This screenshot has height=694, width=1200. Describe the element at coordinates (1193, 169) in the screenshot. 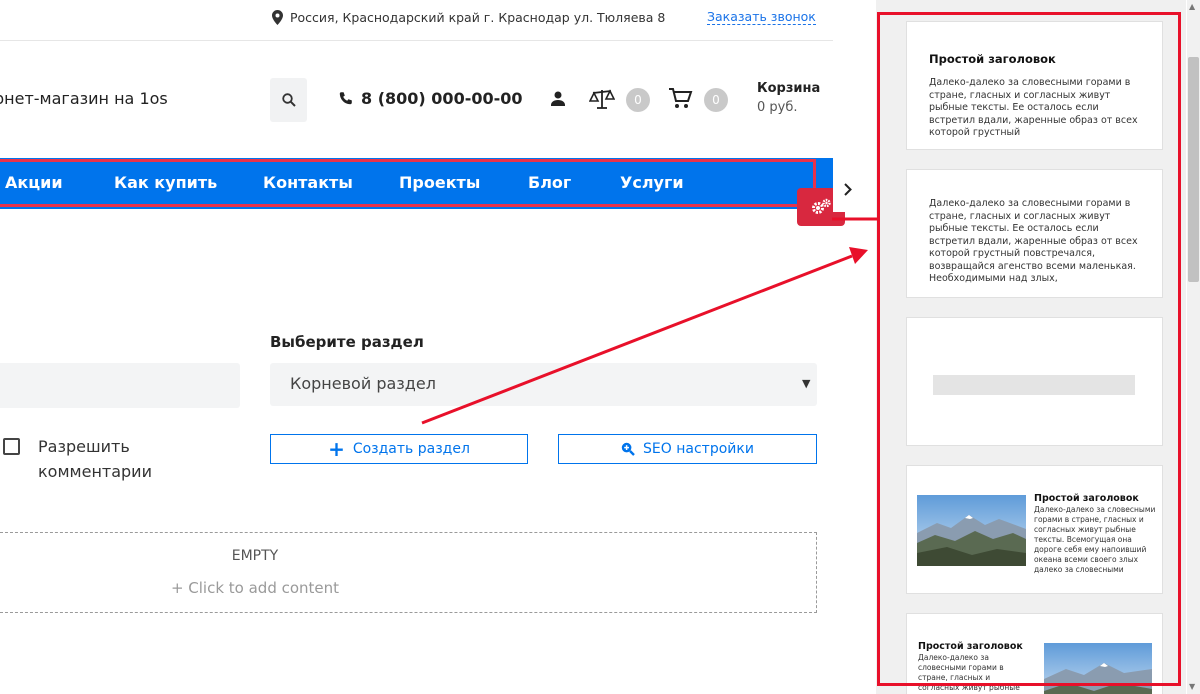

I see `scrollbar-thumb` at that location.